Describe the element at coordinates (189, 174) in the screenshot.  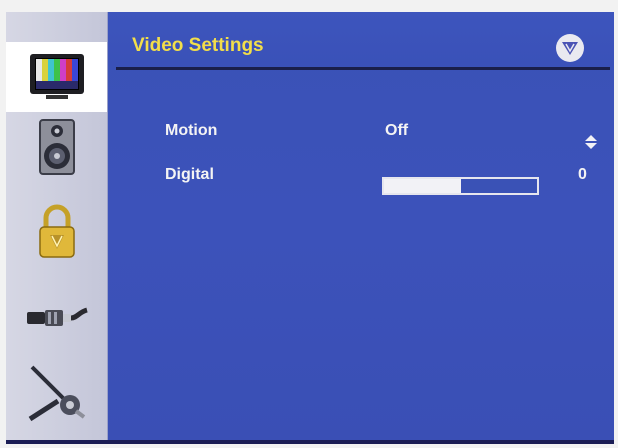
I see `setting-label: Digital` at that location.